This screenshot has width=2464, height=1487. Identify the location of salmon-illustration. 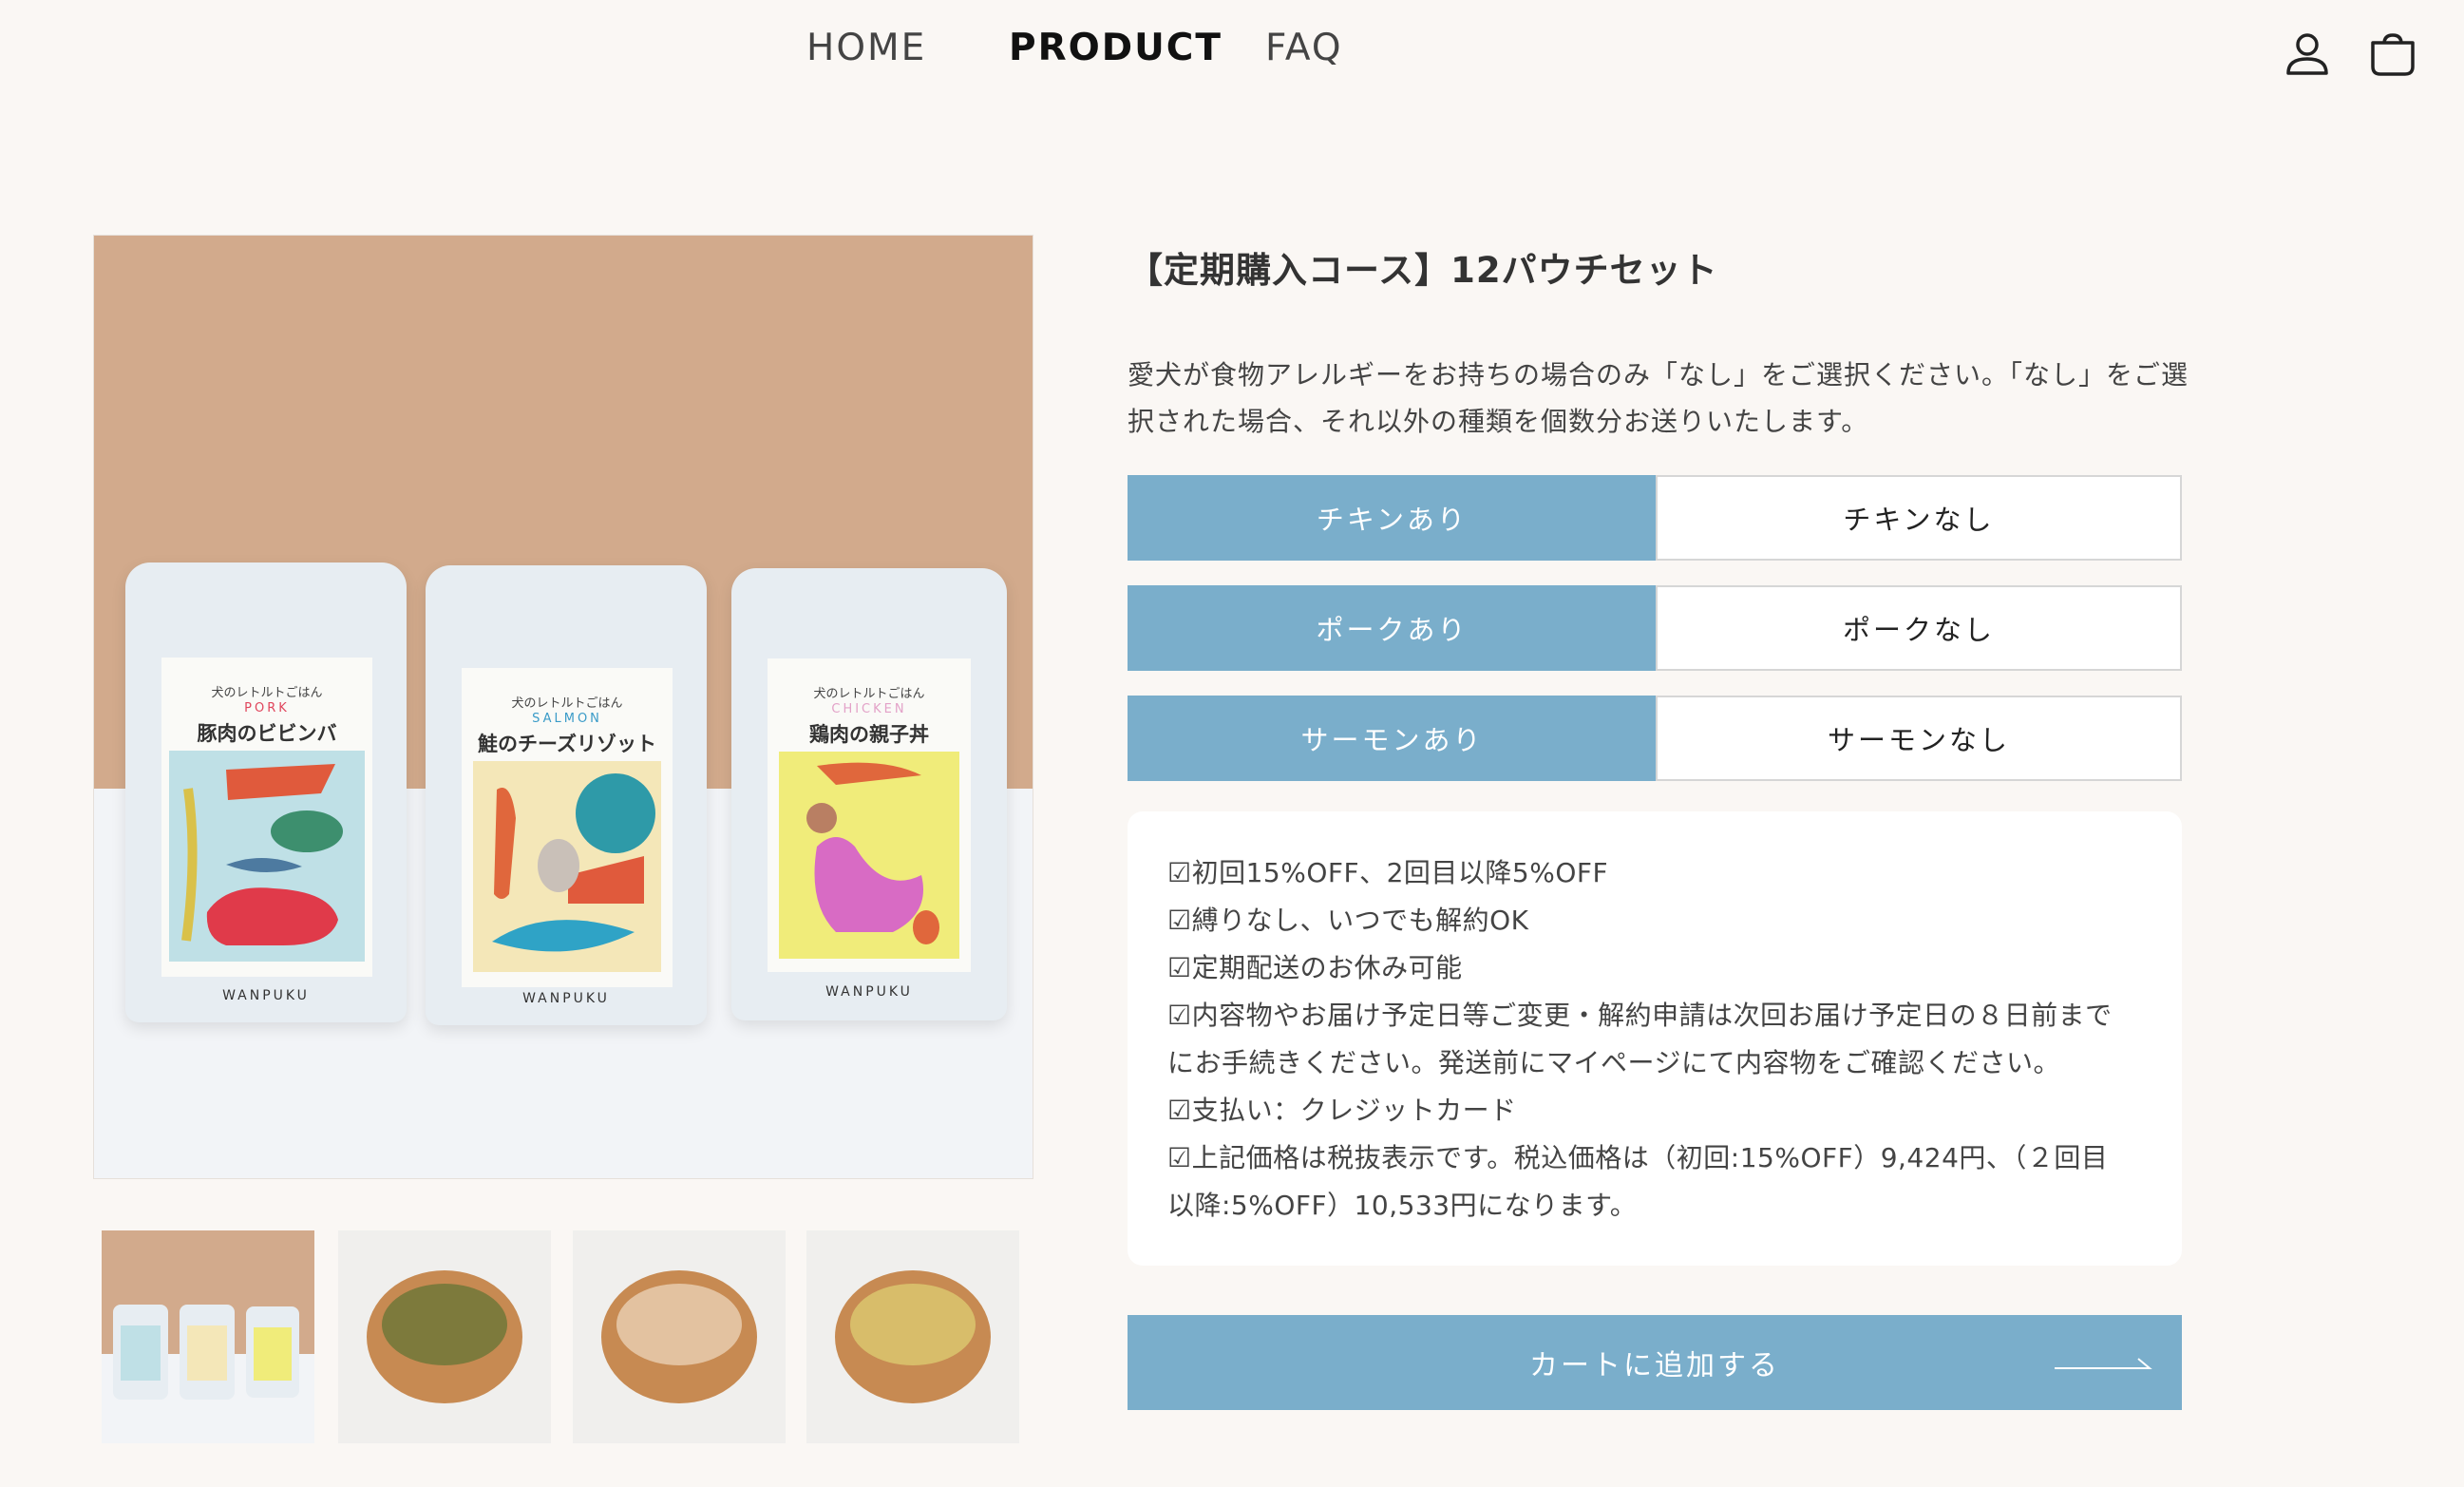
(567, 866).